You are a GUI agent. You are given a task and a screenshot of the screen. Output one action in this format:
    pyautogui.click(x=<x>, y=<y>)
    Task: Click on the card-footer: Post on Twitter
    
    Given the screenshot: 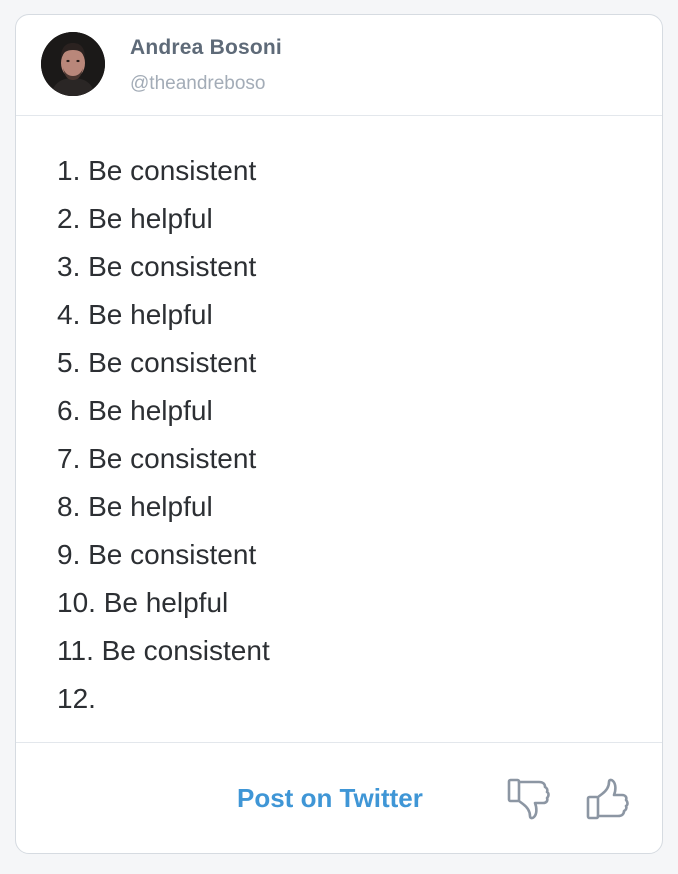 What is the action you would take?
    pyautogui.click(x=339, y=797)
    